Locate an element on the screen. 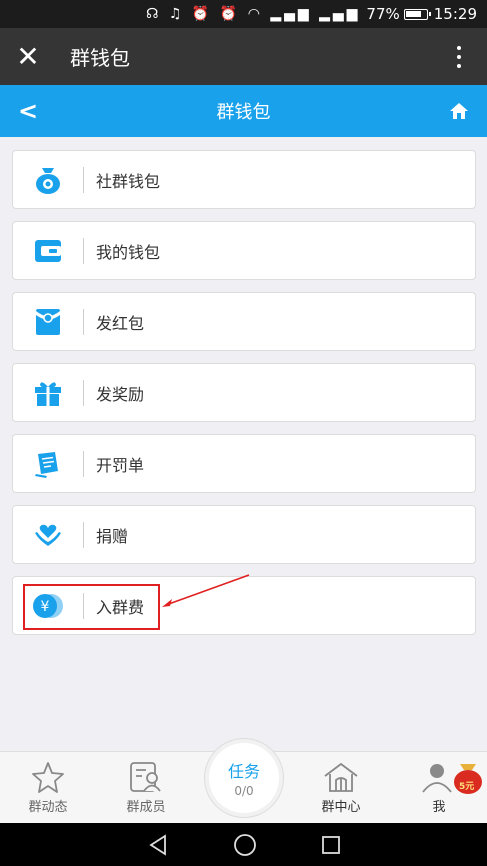 The height and width of the screenshot is (866, 487). chevron-left-icon: < is located at coordinates (28, 111).